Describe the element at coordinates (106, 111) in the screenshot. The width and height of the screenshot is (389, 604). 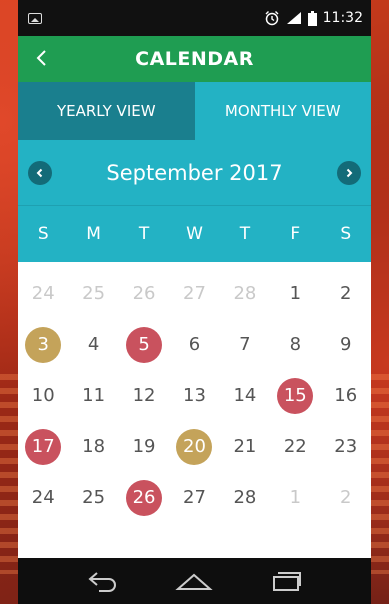
I see `tab-yearly-view: YEARLY VIEW` at that location.